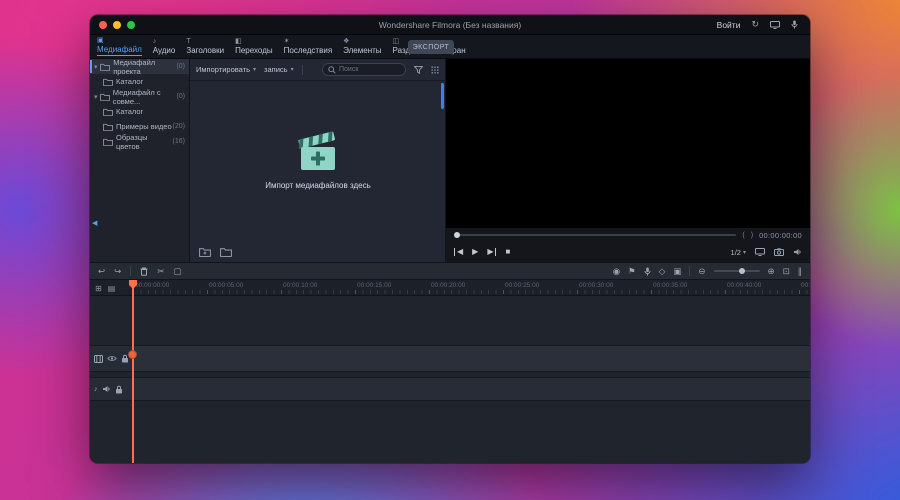  Describe the element at coordinates (755, 24) in the screenshot. I see `sync-icon: ↻` at that location.